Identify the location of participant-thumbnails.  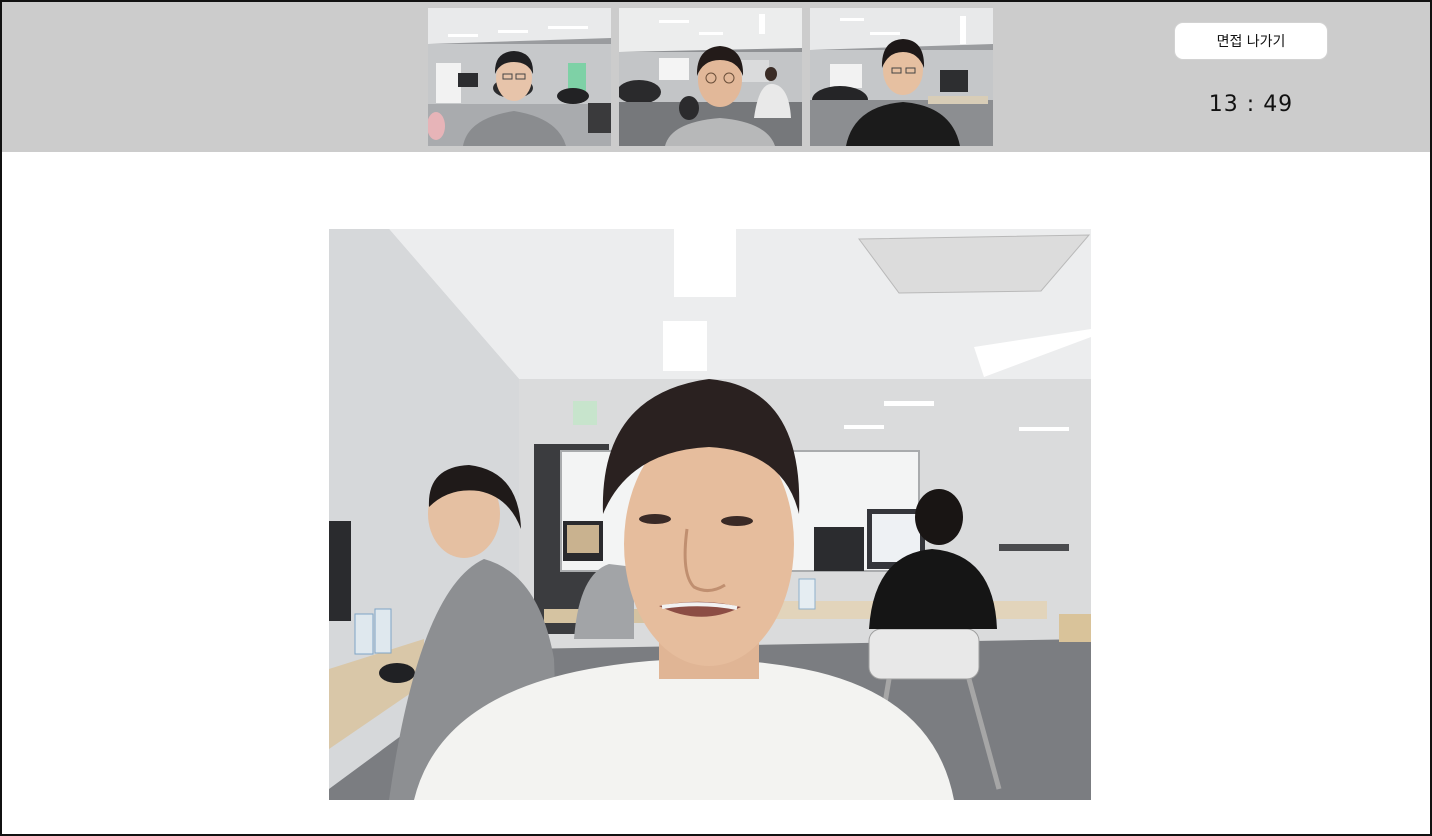
(710, 77).